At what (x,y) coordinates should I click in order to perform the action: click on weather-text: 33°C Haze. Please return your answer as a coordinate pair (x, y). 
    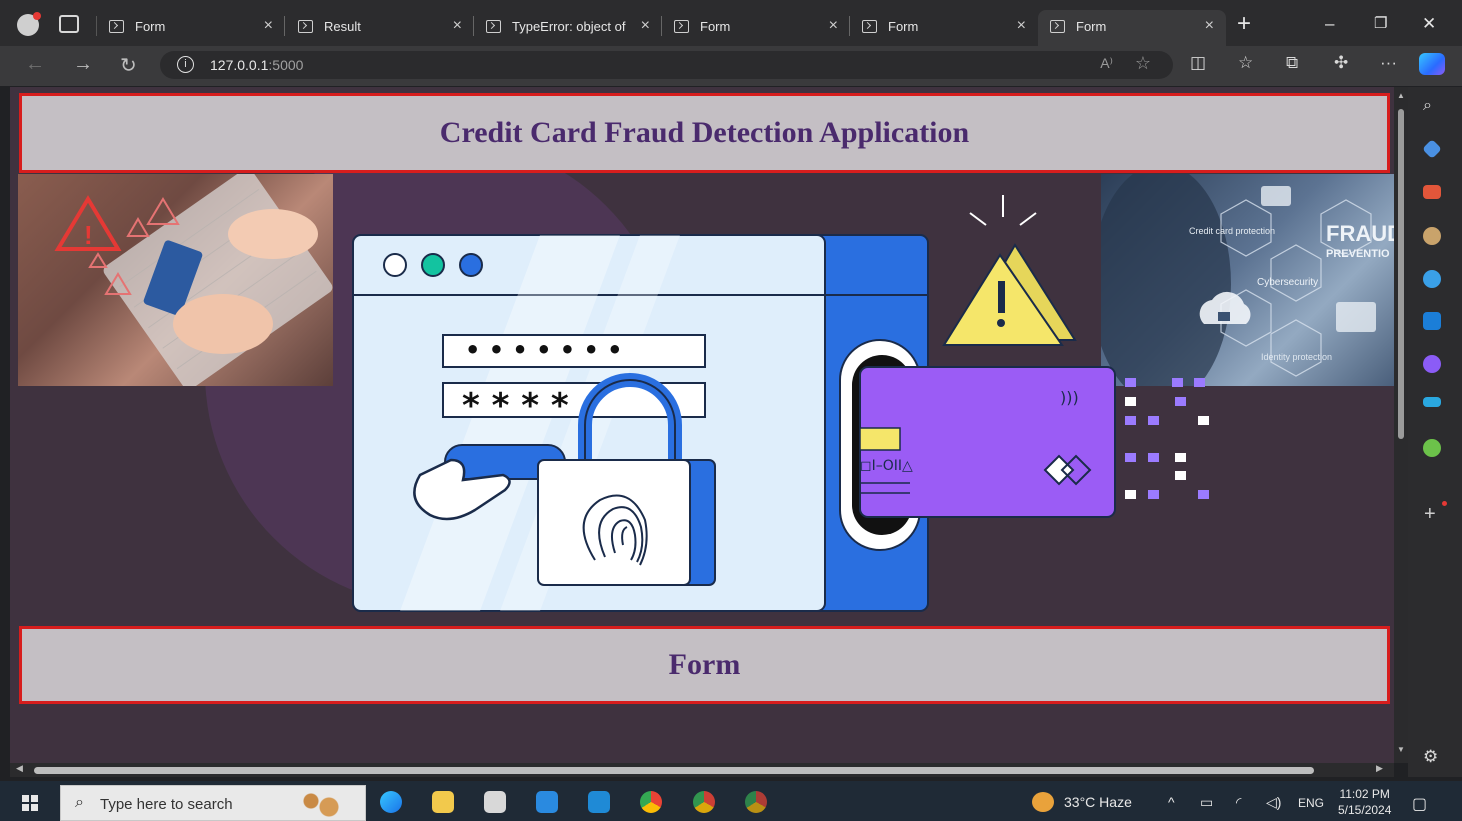
    Looking at the image, I should click on (1098, 802).